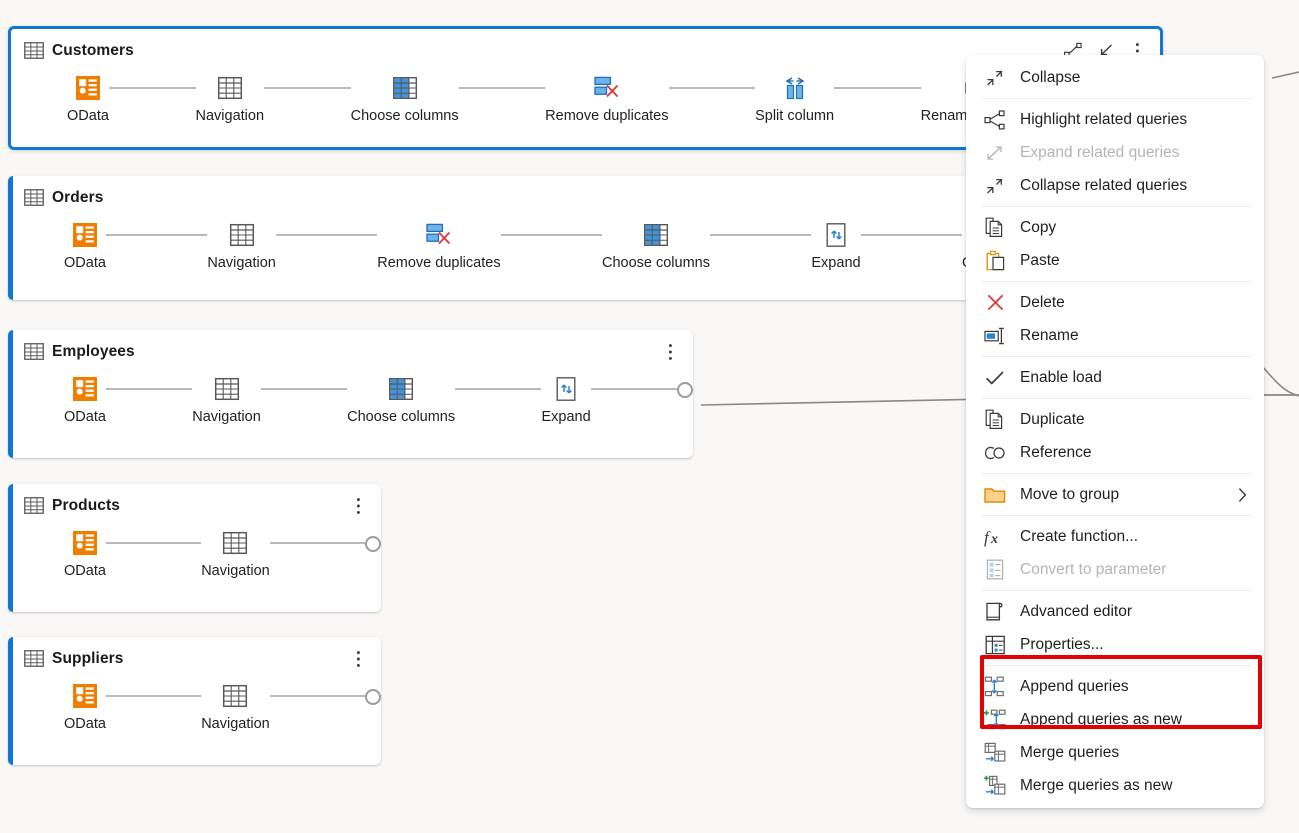 This screenshot has width=1299, height=833. What do you see at coordinates (439, 263) in the screenshot?
I see `step-label: Remove duplicates` at bounding box center [439, 263].